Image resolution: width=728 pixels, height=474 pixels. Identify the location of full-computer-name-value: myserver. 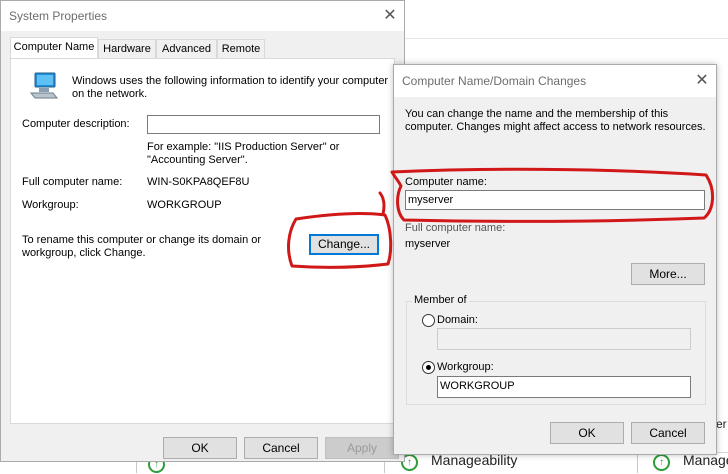
(428, 244).